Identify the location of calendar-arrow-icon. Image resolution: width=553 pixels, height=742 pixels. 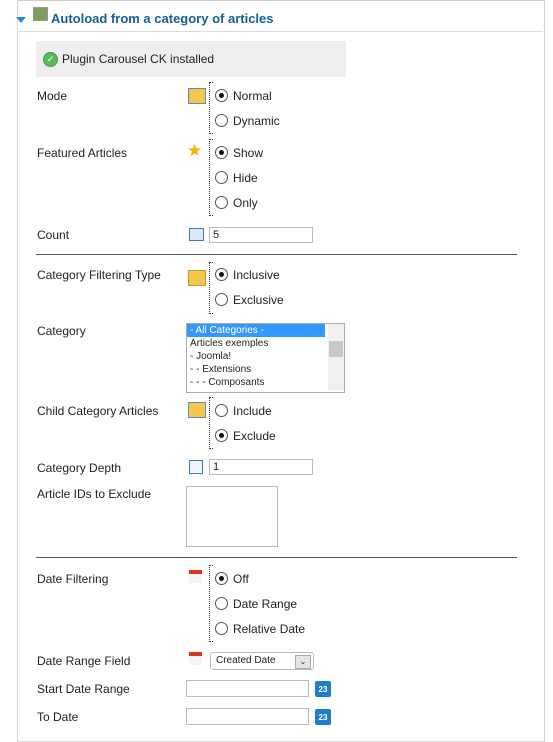
(195, 658).